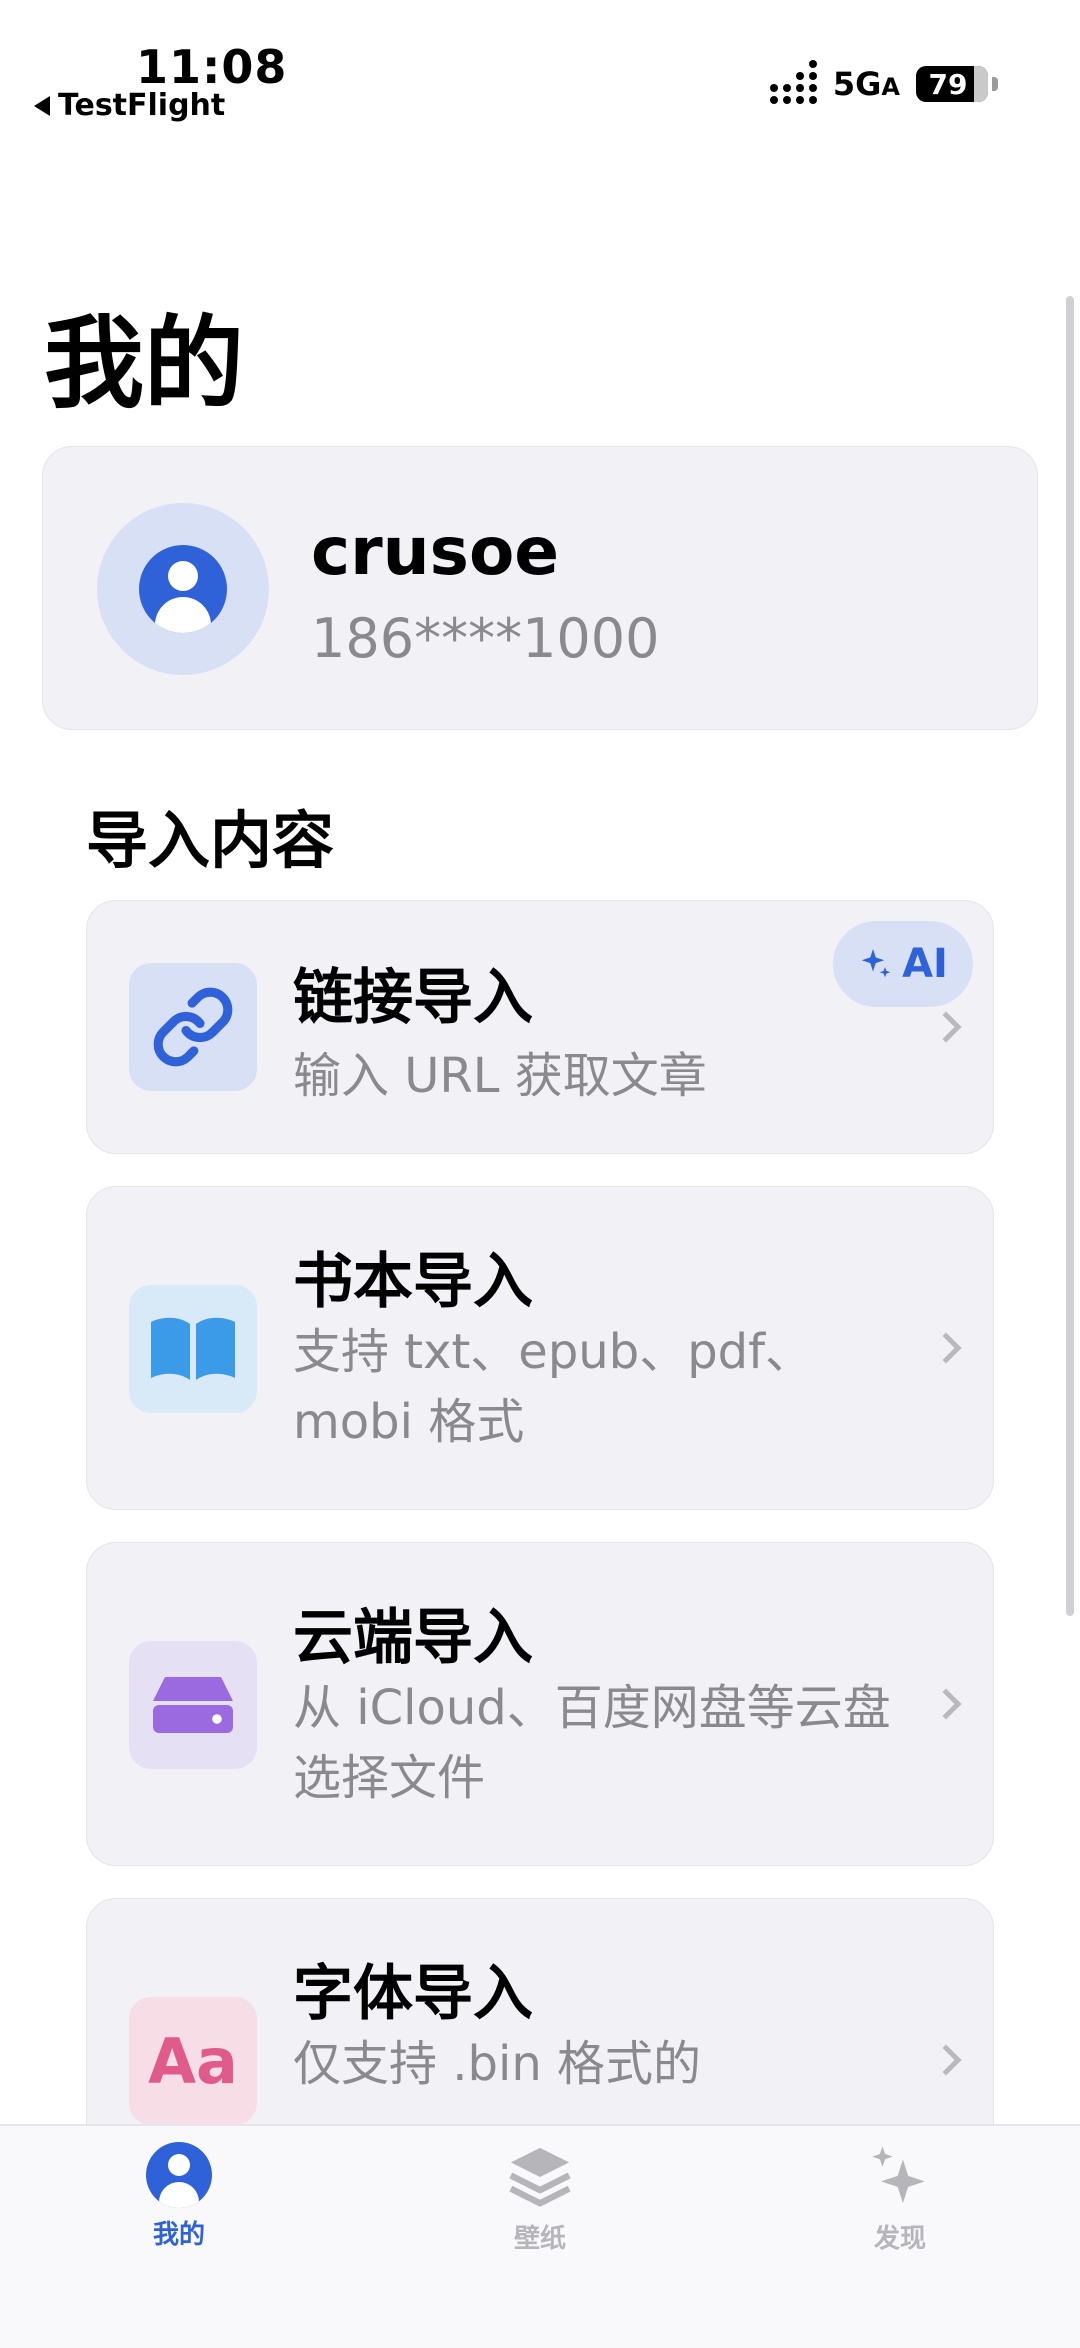  I want to click on cloud-import-title: 云端导入, so click(413, 1638).